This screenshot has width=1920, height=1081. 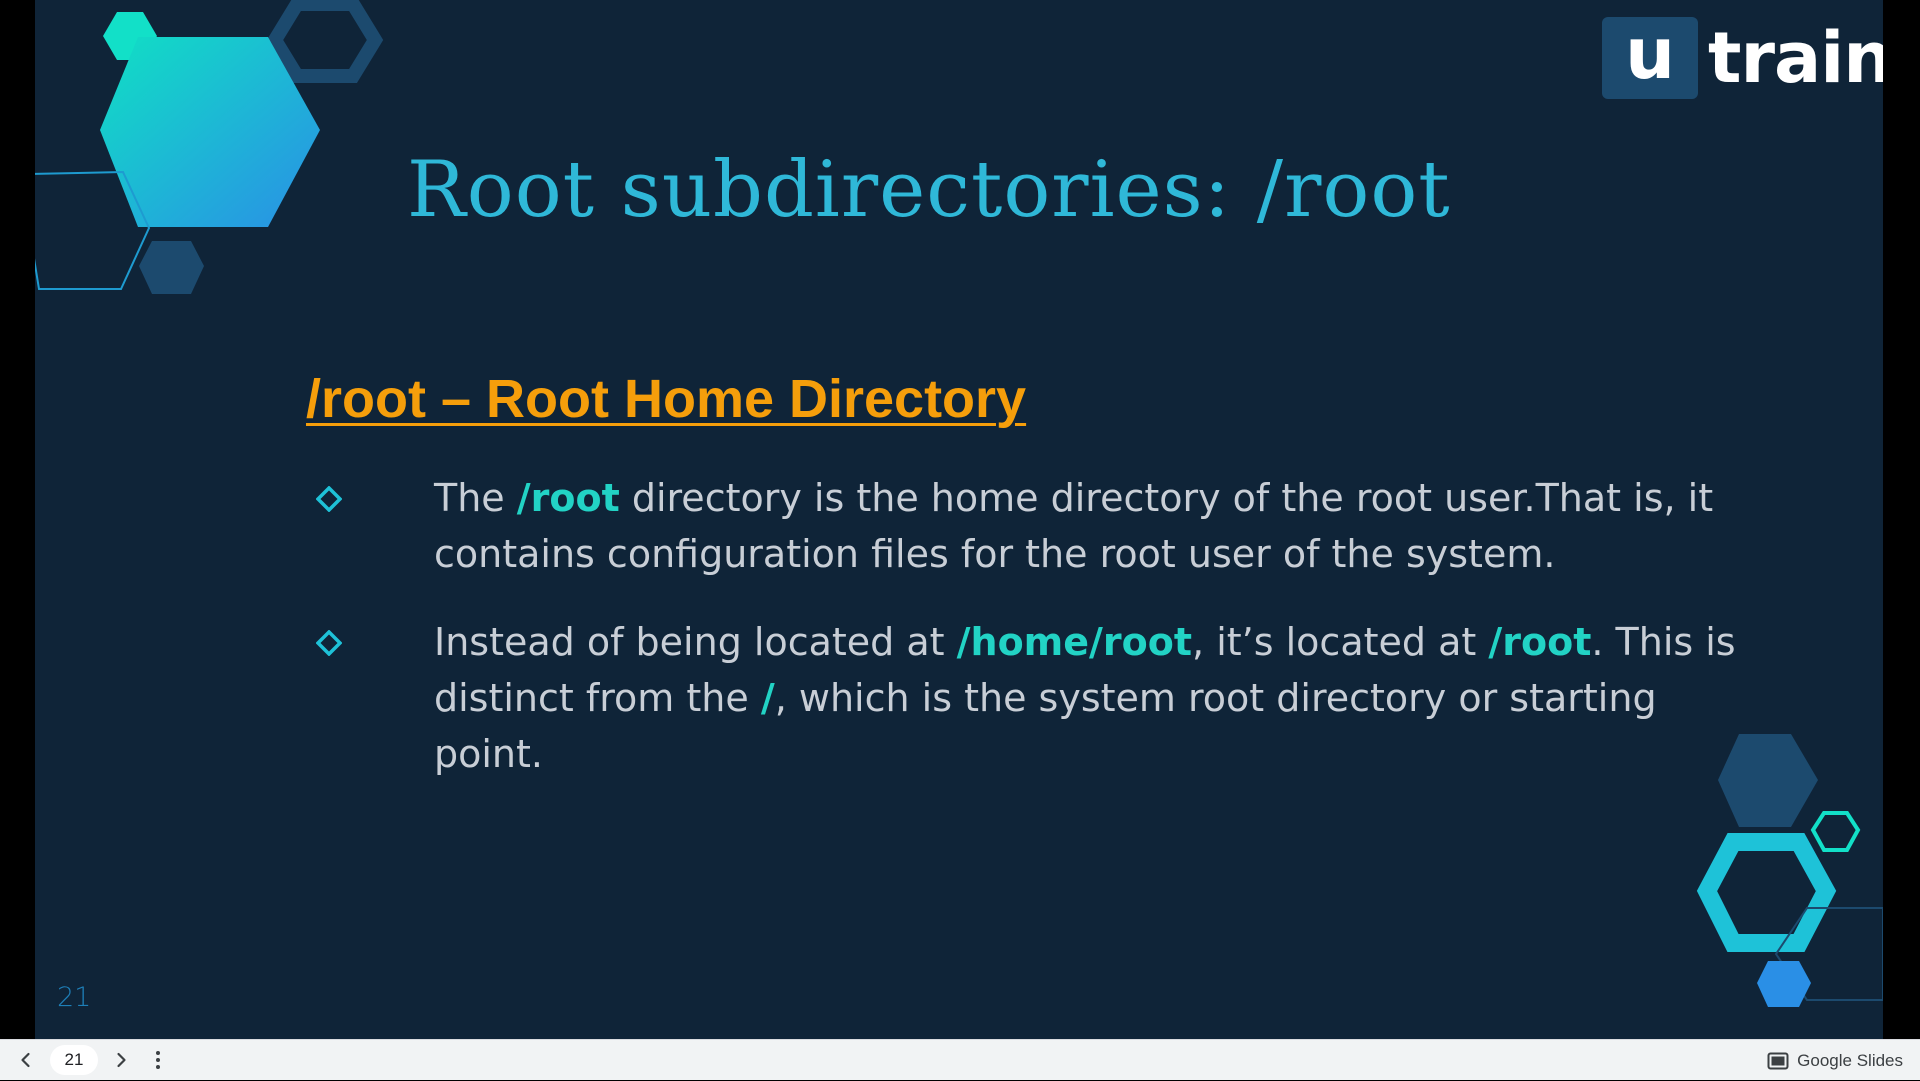 What do you see at coordinates (74, 997) in the screenshot?
I see `slide-page-number: 21` at bounding box center [74, 997].